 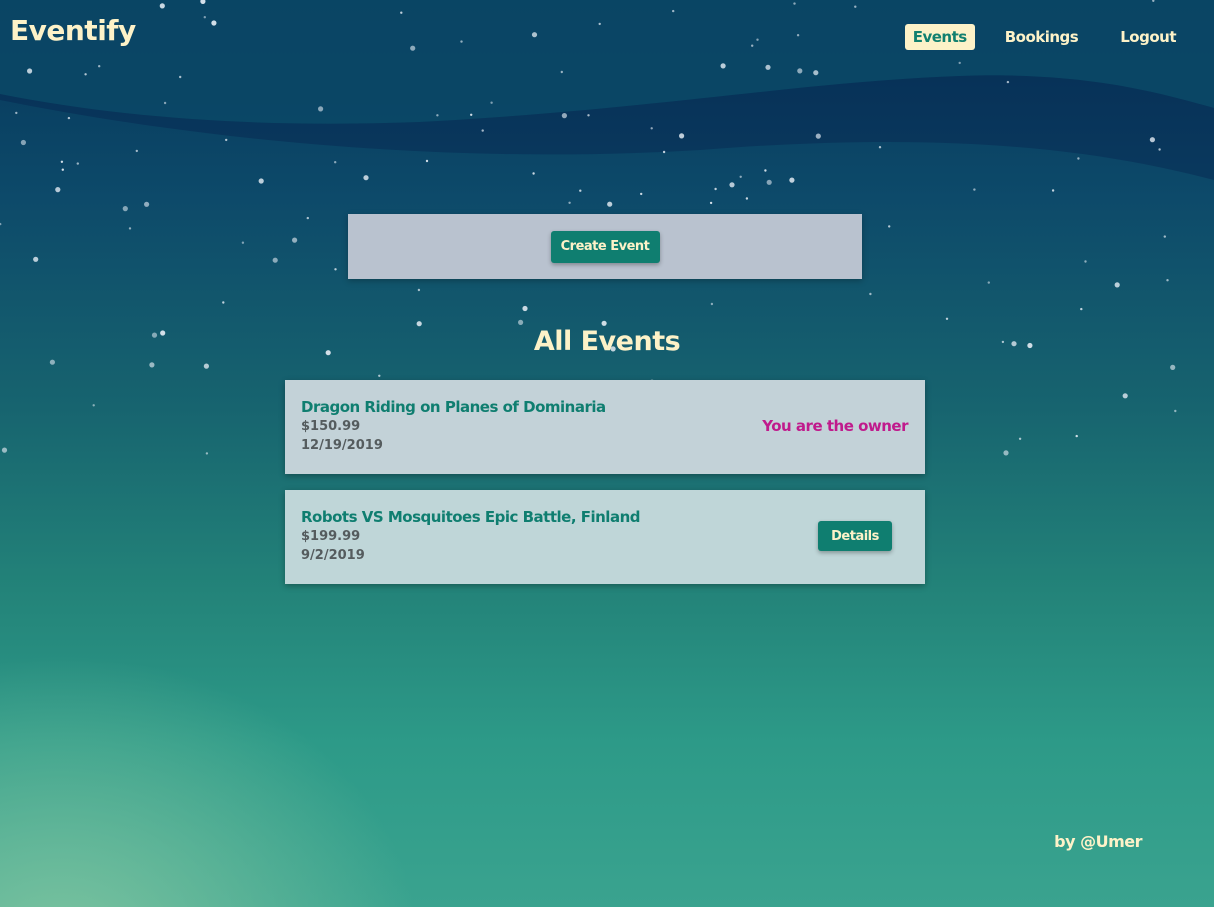 I want to click on event-price: $199.99, so click(x=331, y=536).